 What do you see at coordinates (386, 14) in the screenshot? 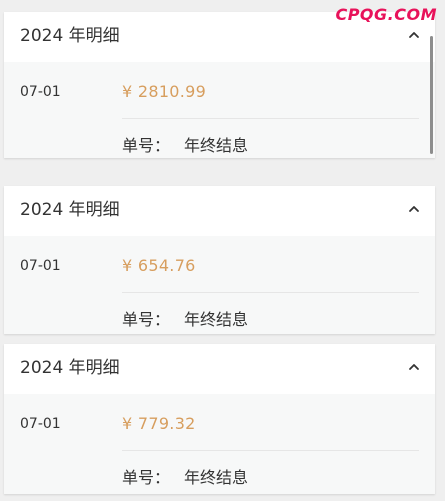
I see `watermark-logo: CPQG.COM` at bounding box center [386, 14].